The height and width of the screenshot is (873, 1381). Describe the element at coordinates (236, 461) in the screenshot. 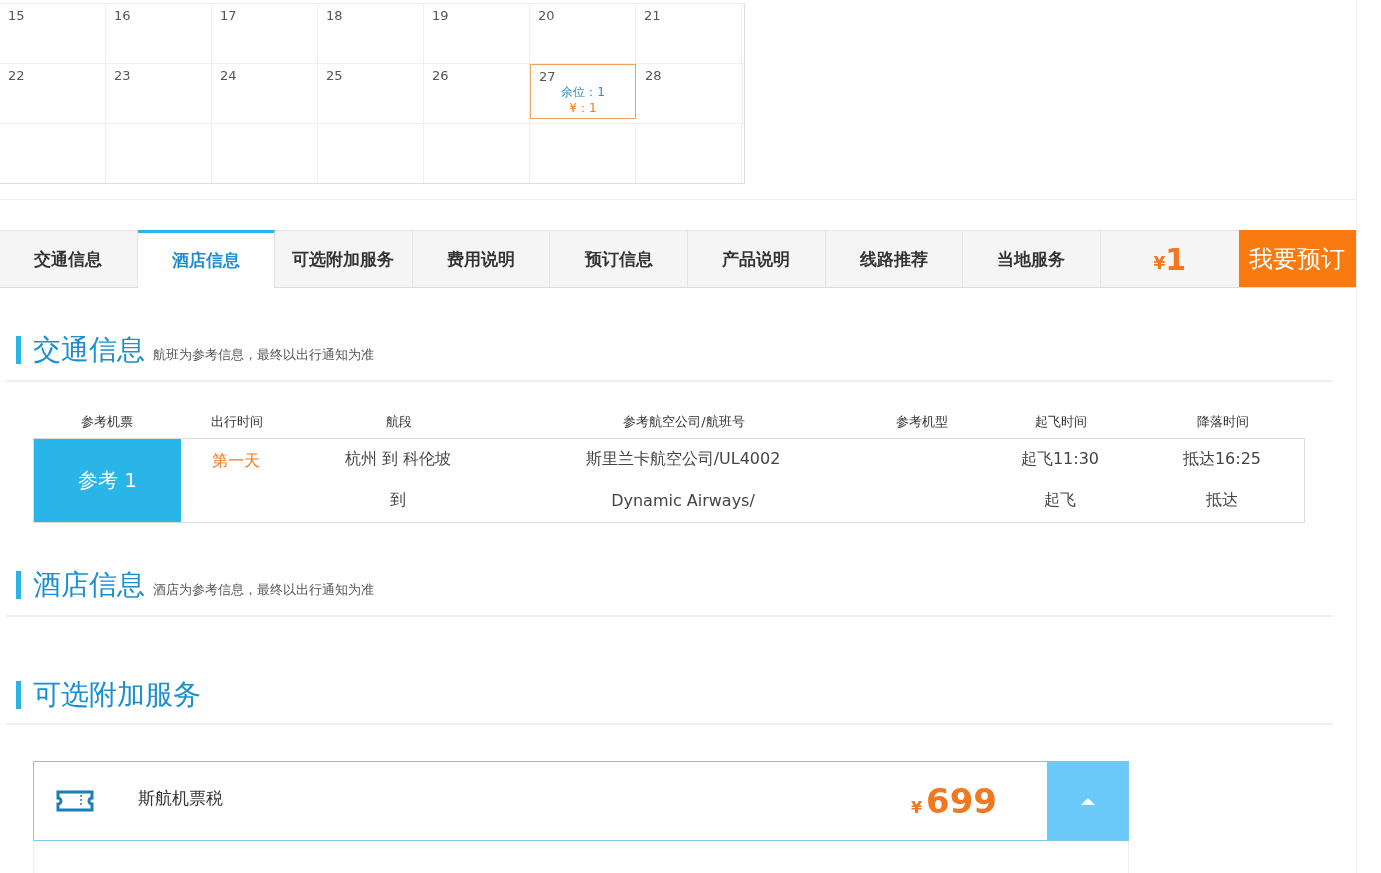

I see `table-cell: 第一天` at that location.